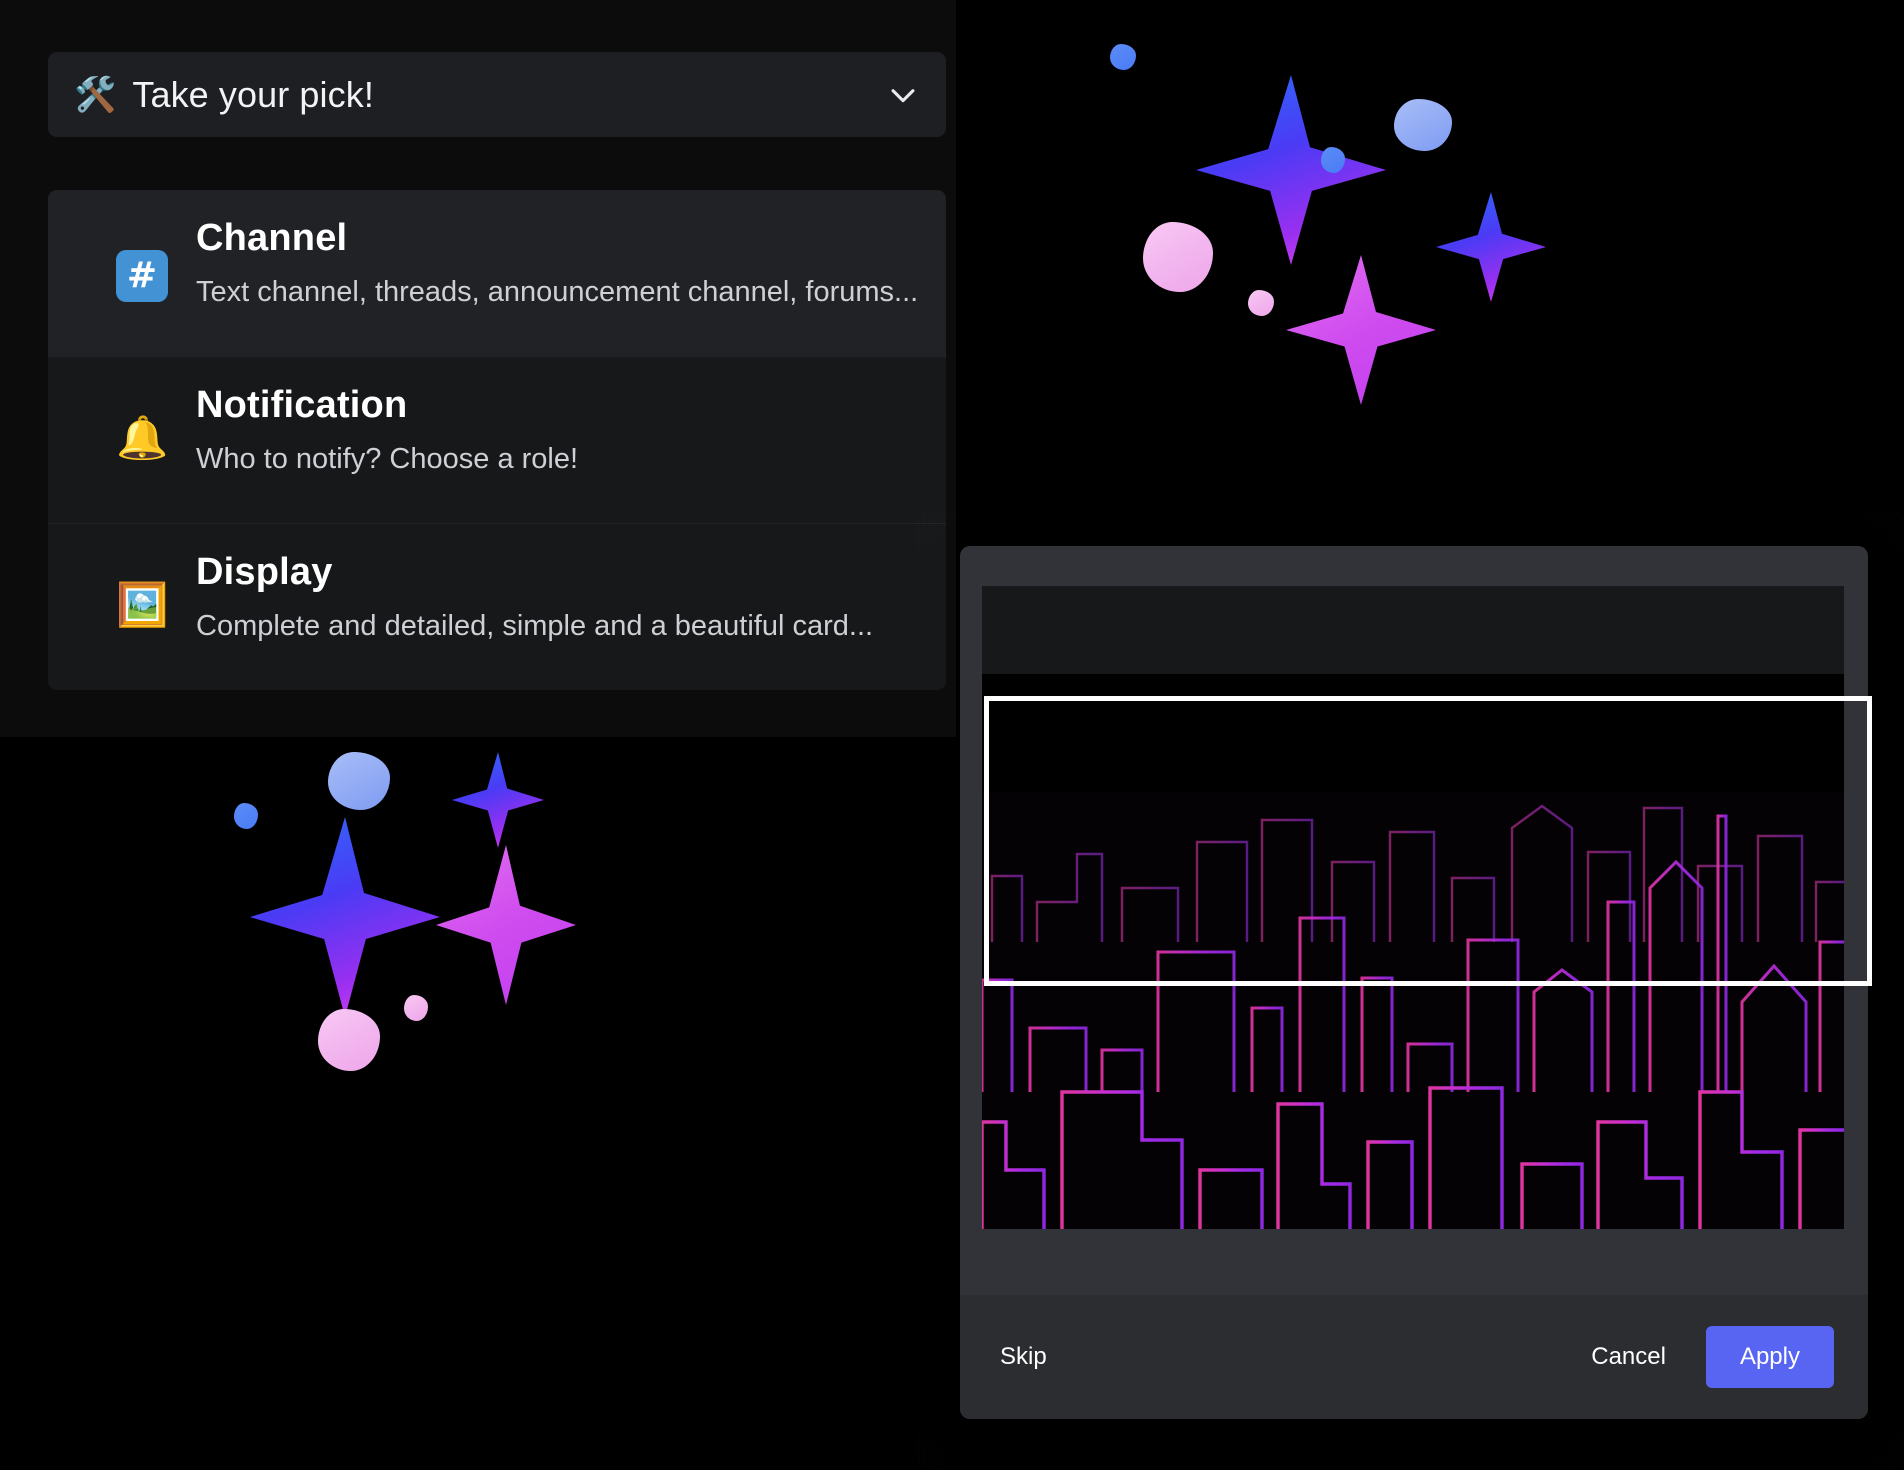 The width and height of the screenshot is (1904, 1470). I want to click on framed-picture-emoji: 🖼️, so click(142, 604).